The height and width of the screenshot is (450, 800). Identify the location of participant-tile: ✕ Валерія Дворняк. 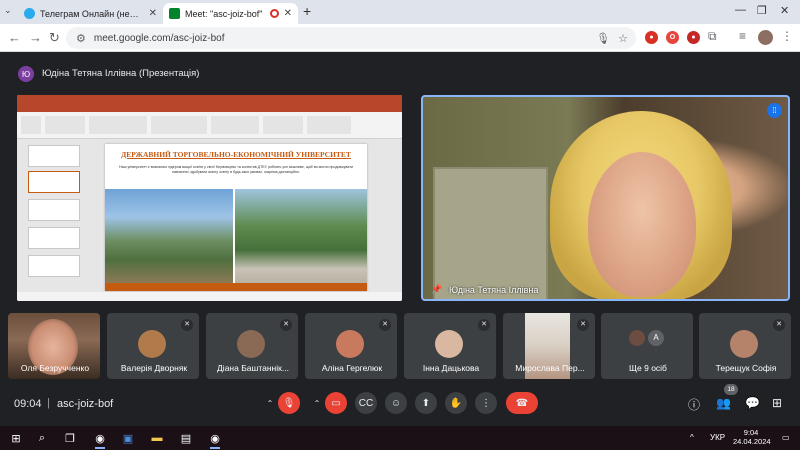
(153, 346).